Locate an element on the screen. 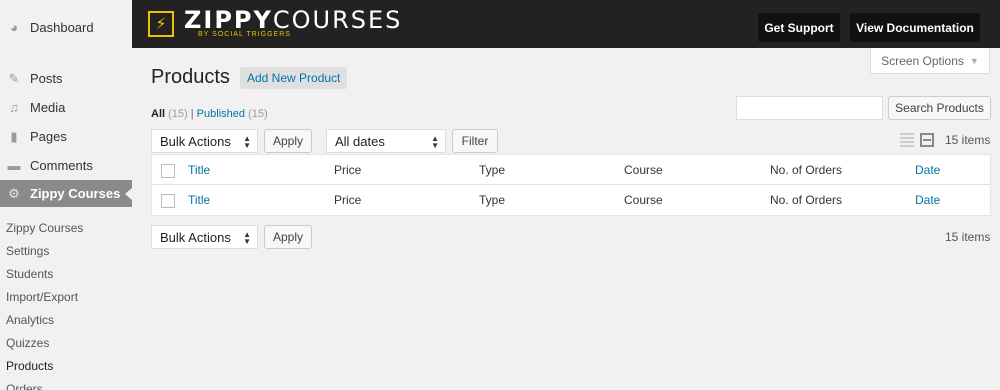  filter-all-count: (15) is located at coordinates (178, 114).